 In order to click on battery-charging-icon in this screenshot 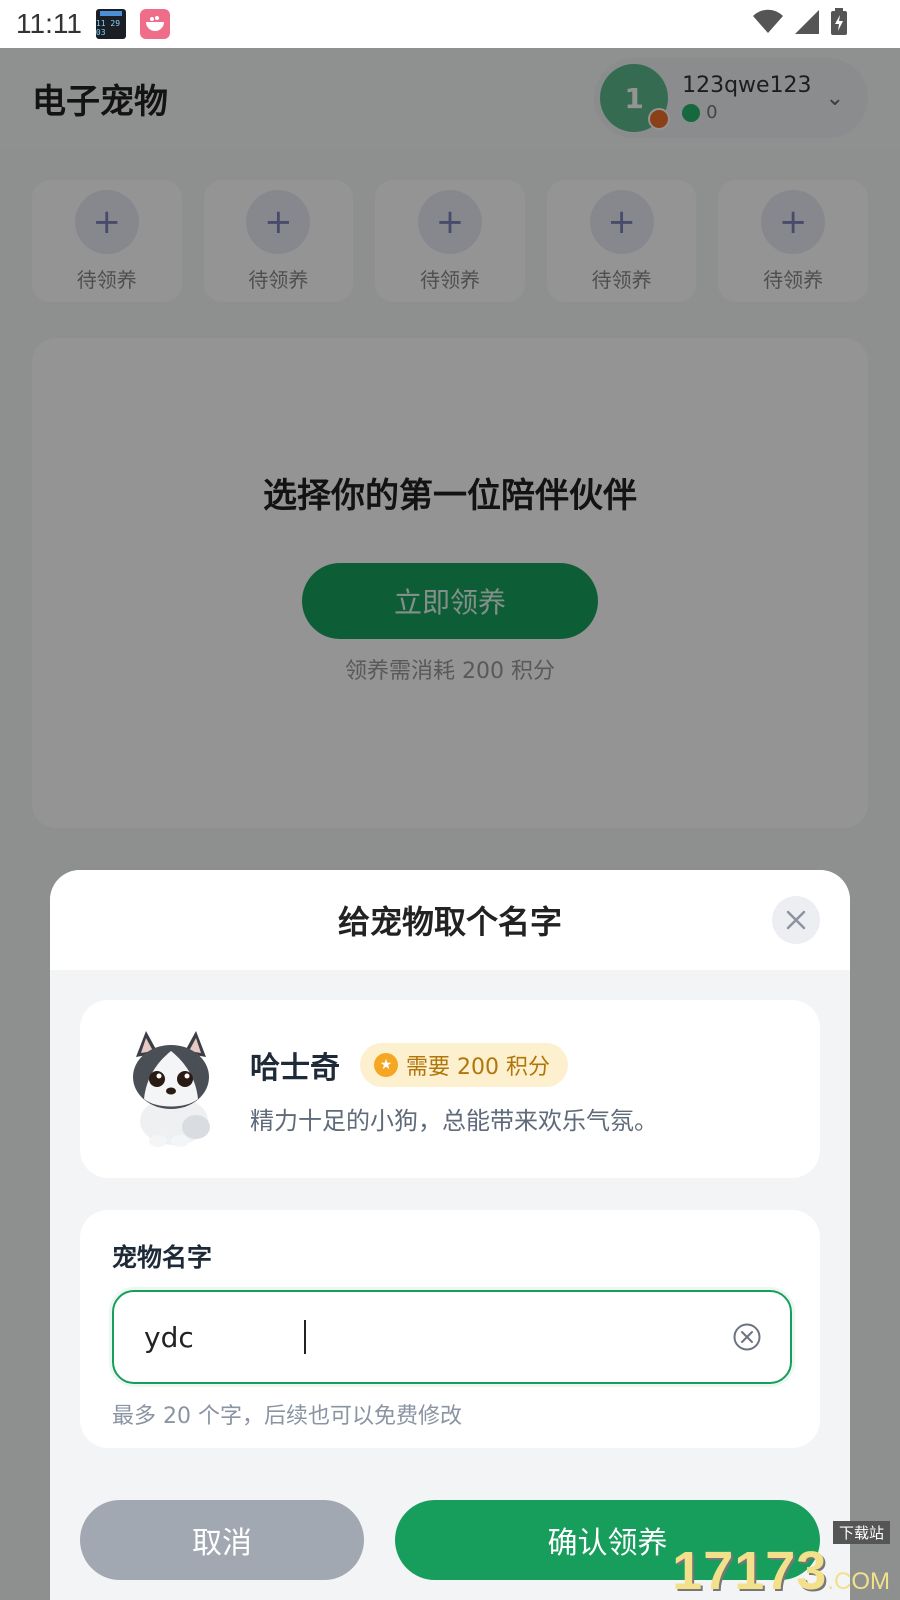, I will do `click(839, 24)`.